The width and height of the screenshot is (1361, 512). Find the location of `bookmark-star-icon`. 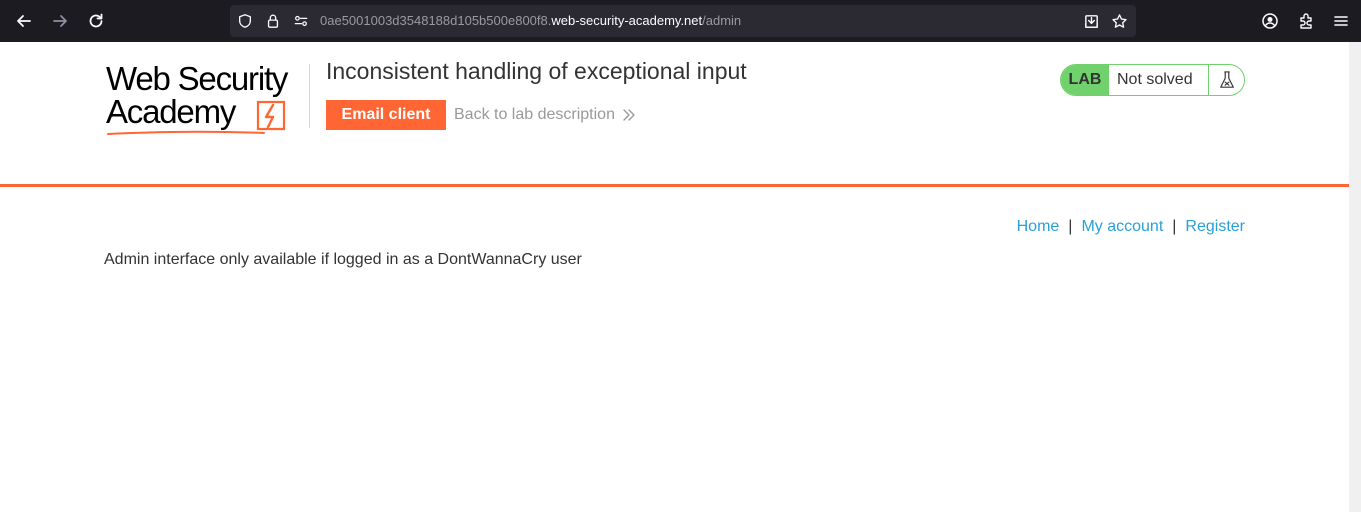

bookmark-star-icon is located at coordinates (1119, 21).